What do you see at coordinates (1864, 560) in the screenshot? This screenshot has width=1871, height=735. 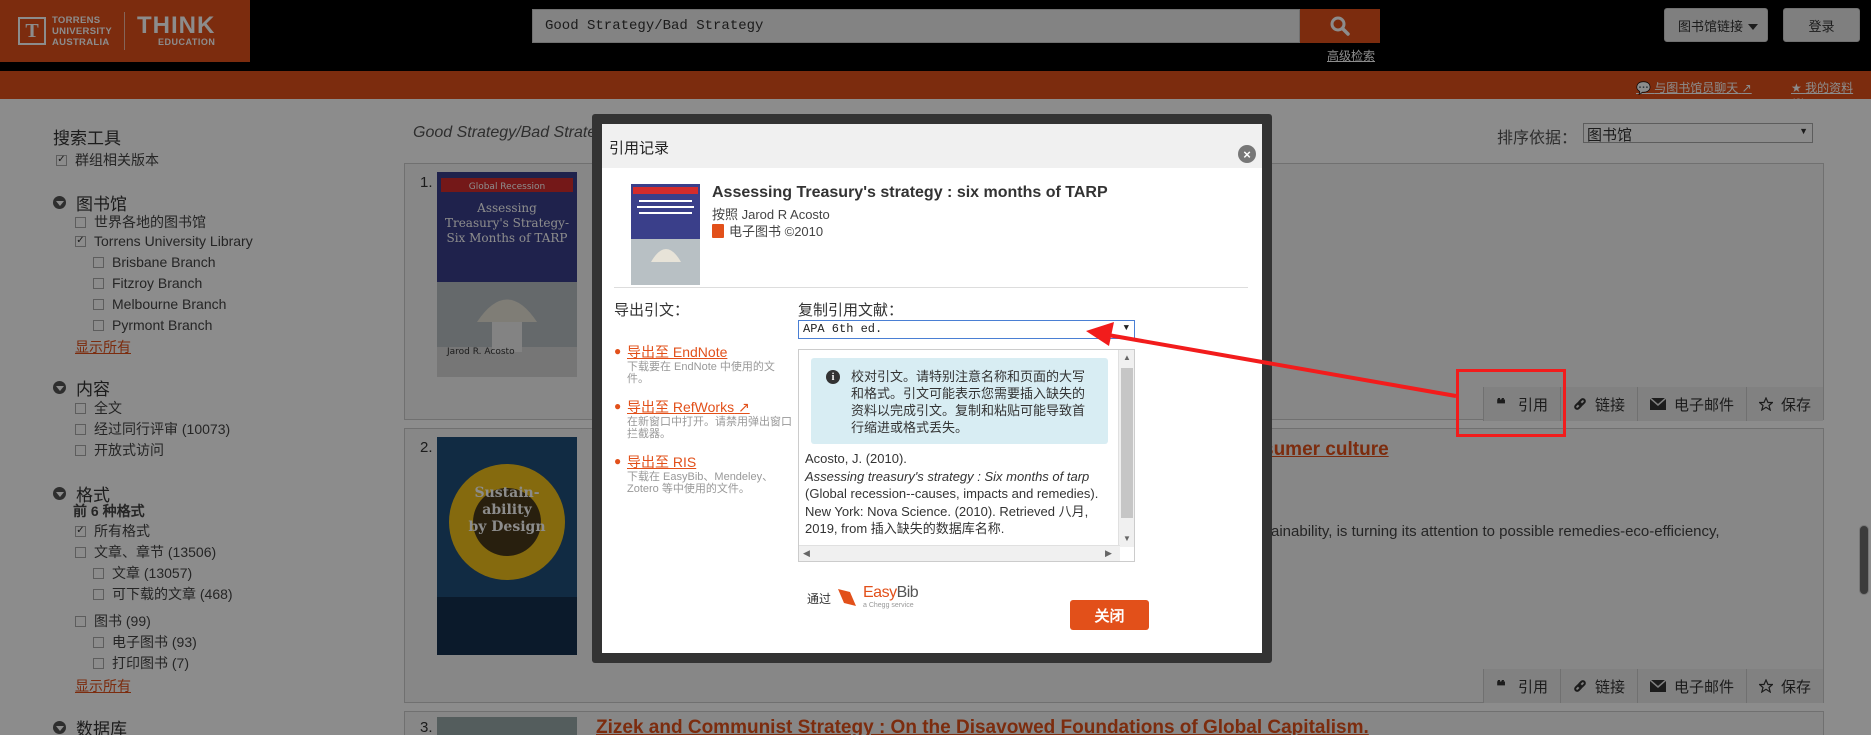 I see `page-scroll-widget` at bounding box center [1864, 560].